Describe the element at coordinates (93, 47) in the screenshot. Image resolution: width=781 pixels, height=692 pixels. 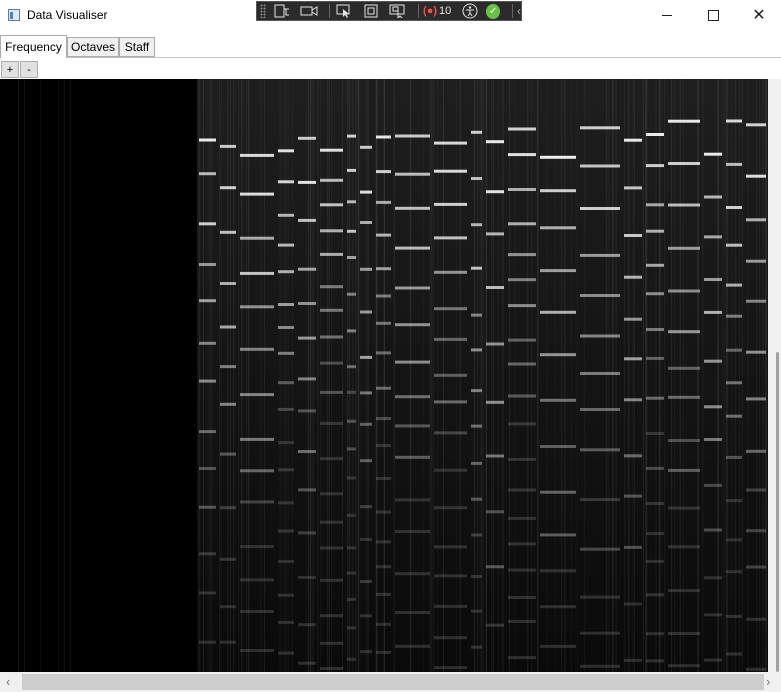
I see `tab-octaves: Octaves` at that location.